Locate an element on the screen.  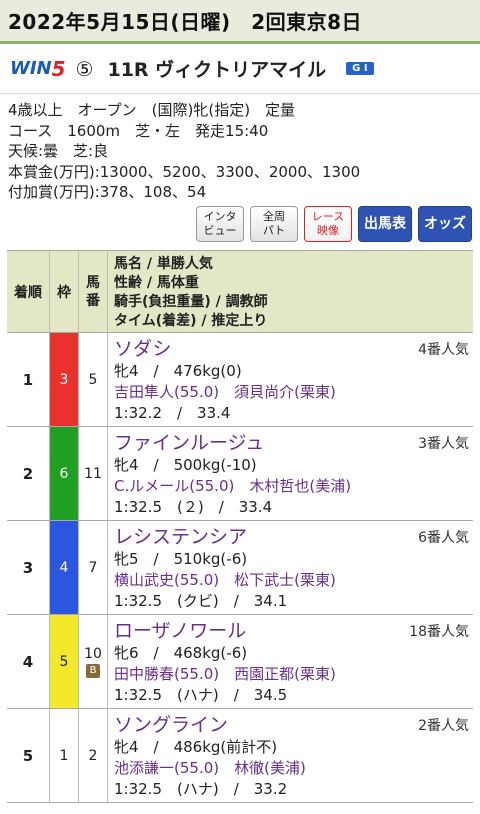
horse-number-cell: 7 is located at coordinates (93, 567).